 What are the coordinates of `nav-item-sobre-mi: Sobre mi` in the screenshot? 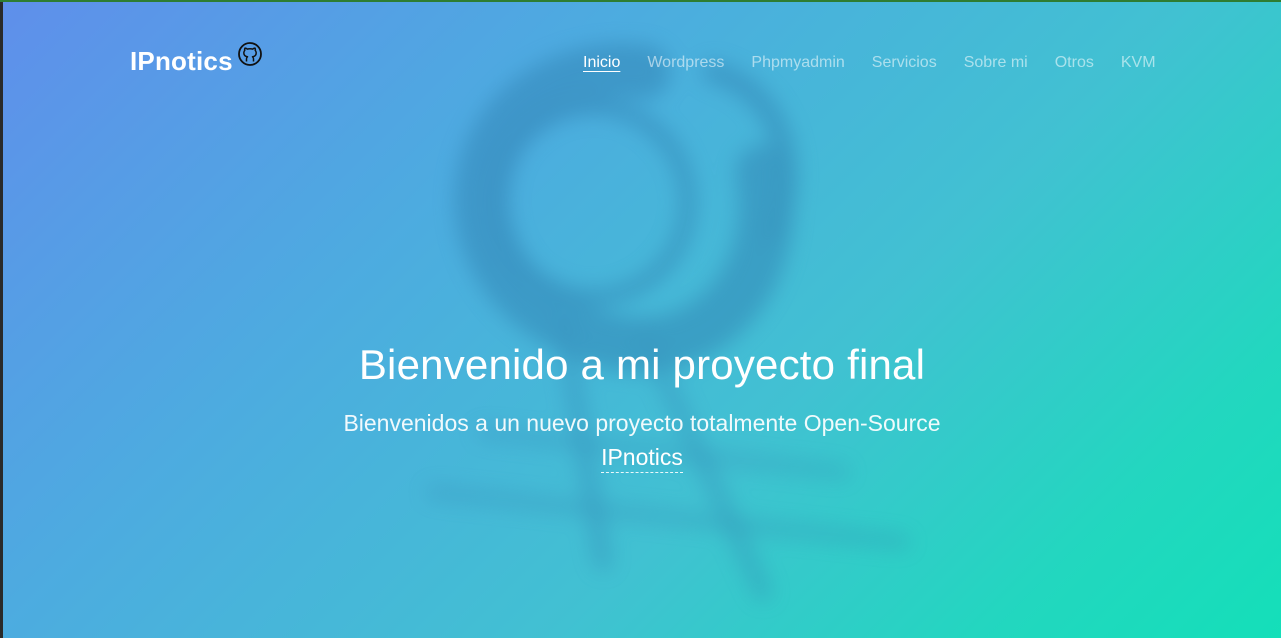 It's located at (996, 63).